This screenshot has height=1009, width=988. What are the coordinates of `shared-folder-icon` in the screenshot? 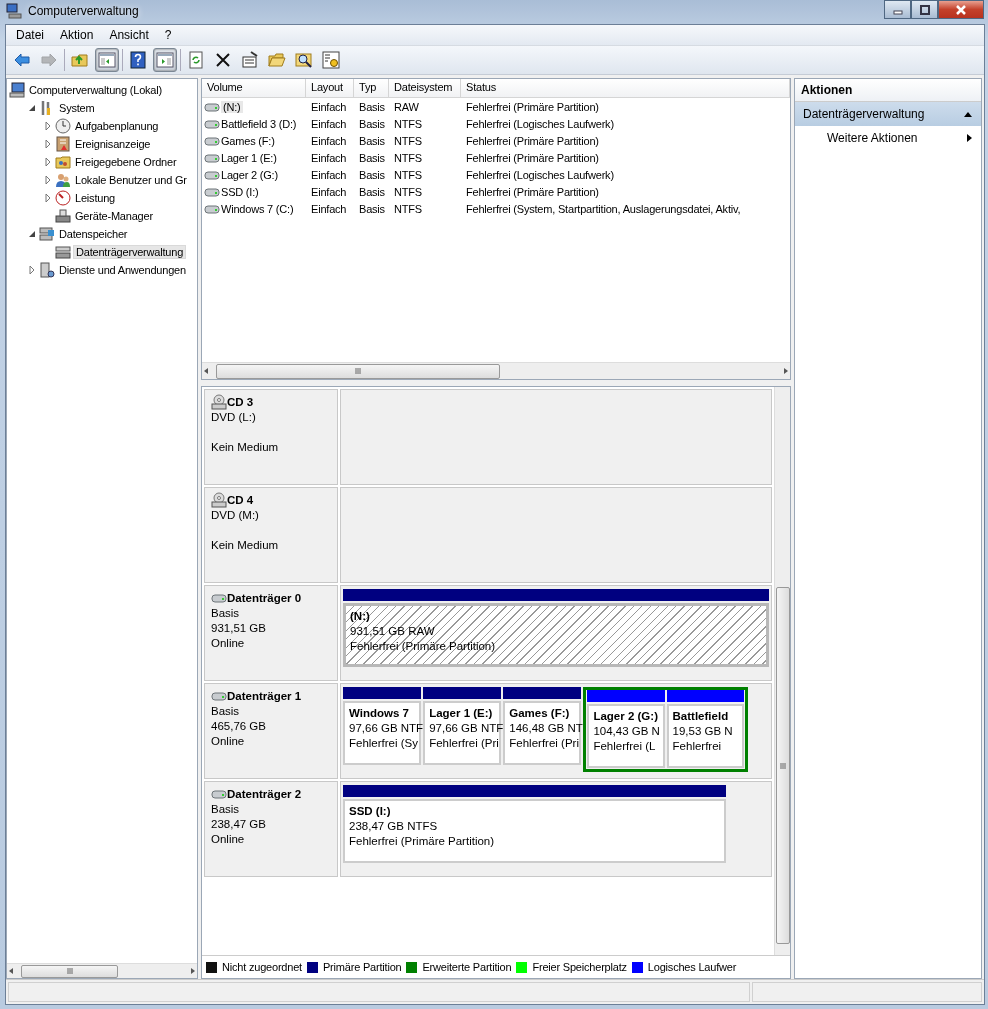 It's located at (63, 162).